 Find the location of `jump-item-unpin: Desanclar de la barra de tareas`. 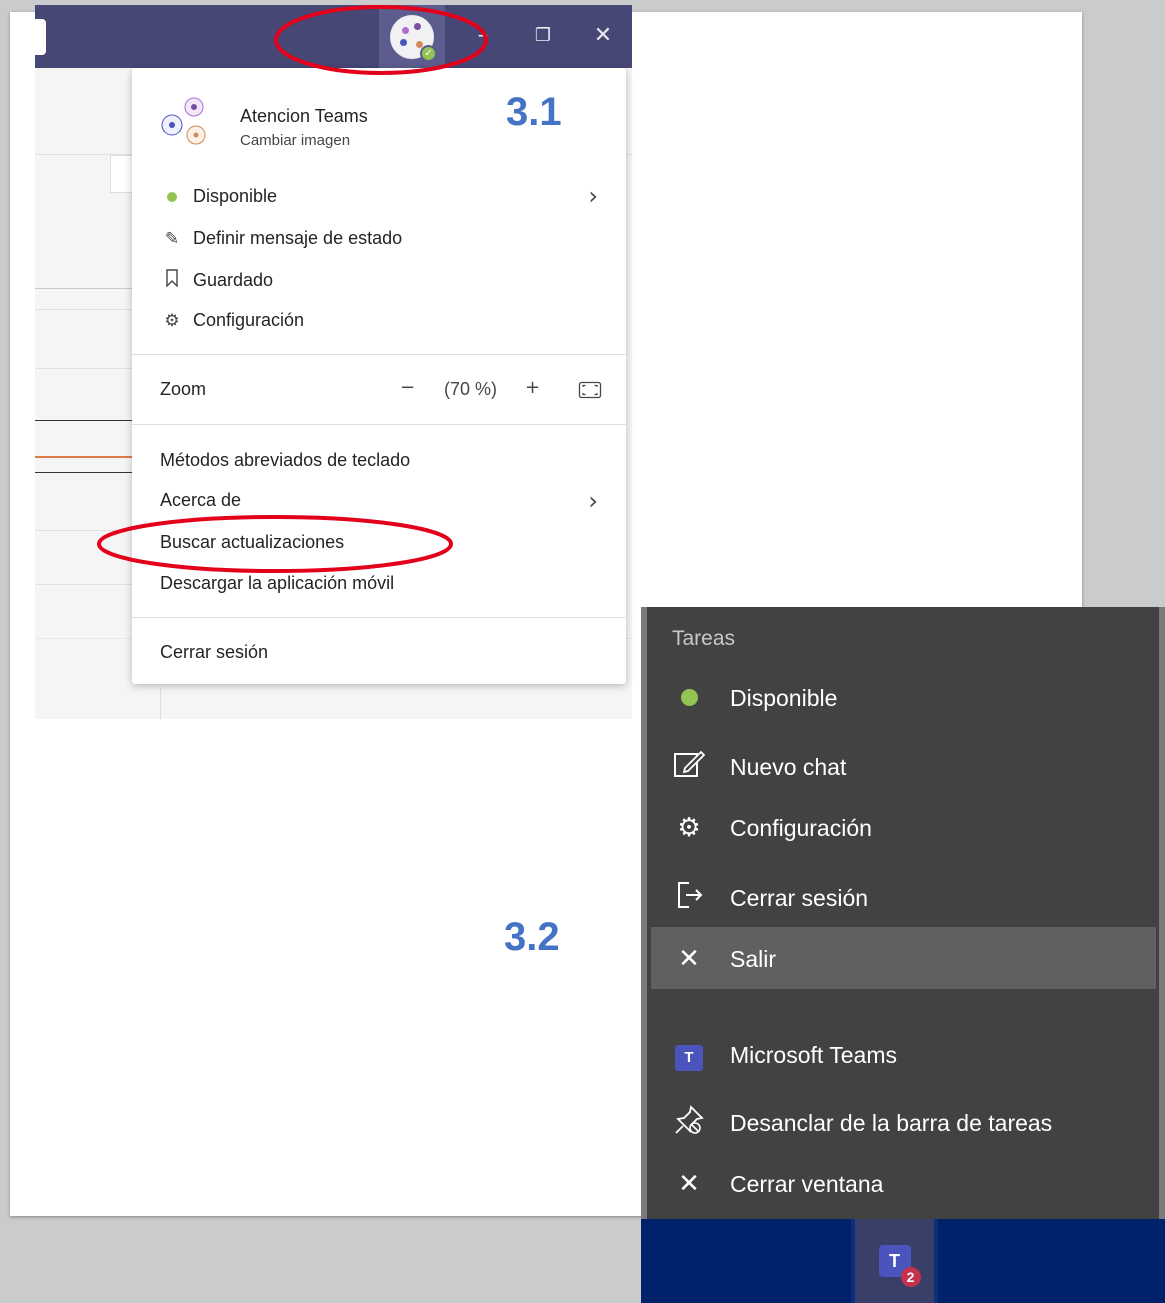

jump-item-unpin: Desanclar de la barra de tareas is located at coordinates (861, 1123).